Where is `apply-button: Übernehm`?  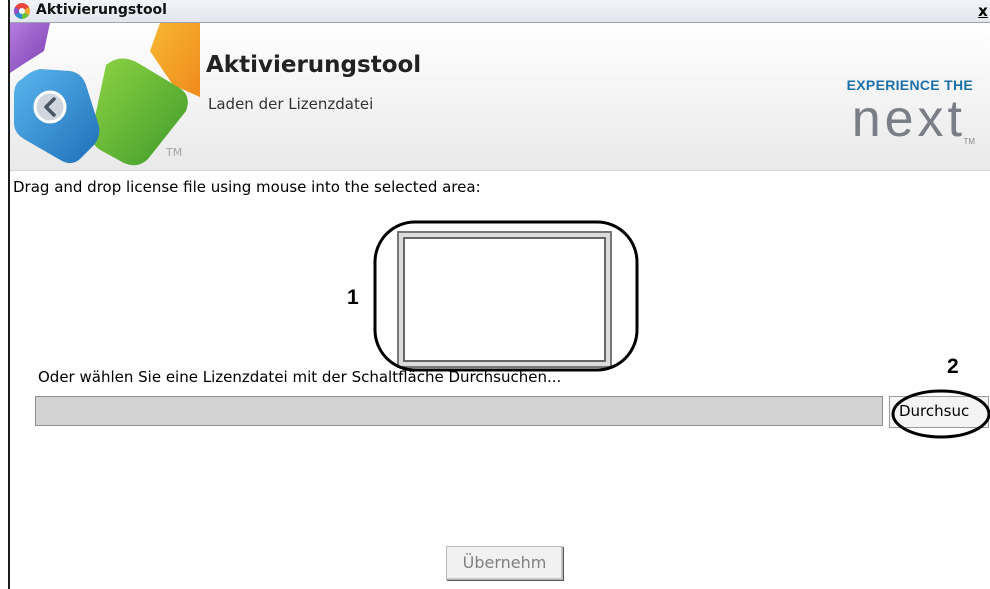 apply-button: Übernehm is located at coordinates (504, 563).